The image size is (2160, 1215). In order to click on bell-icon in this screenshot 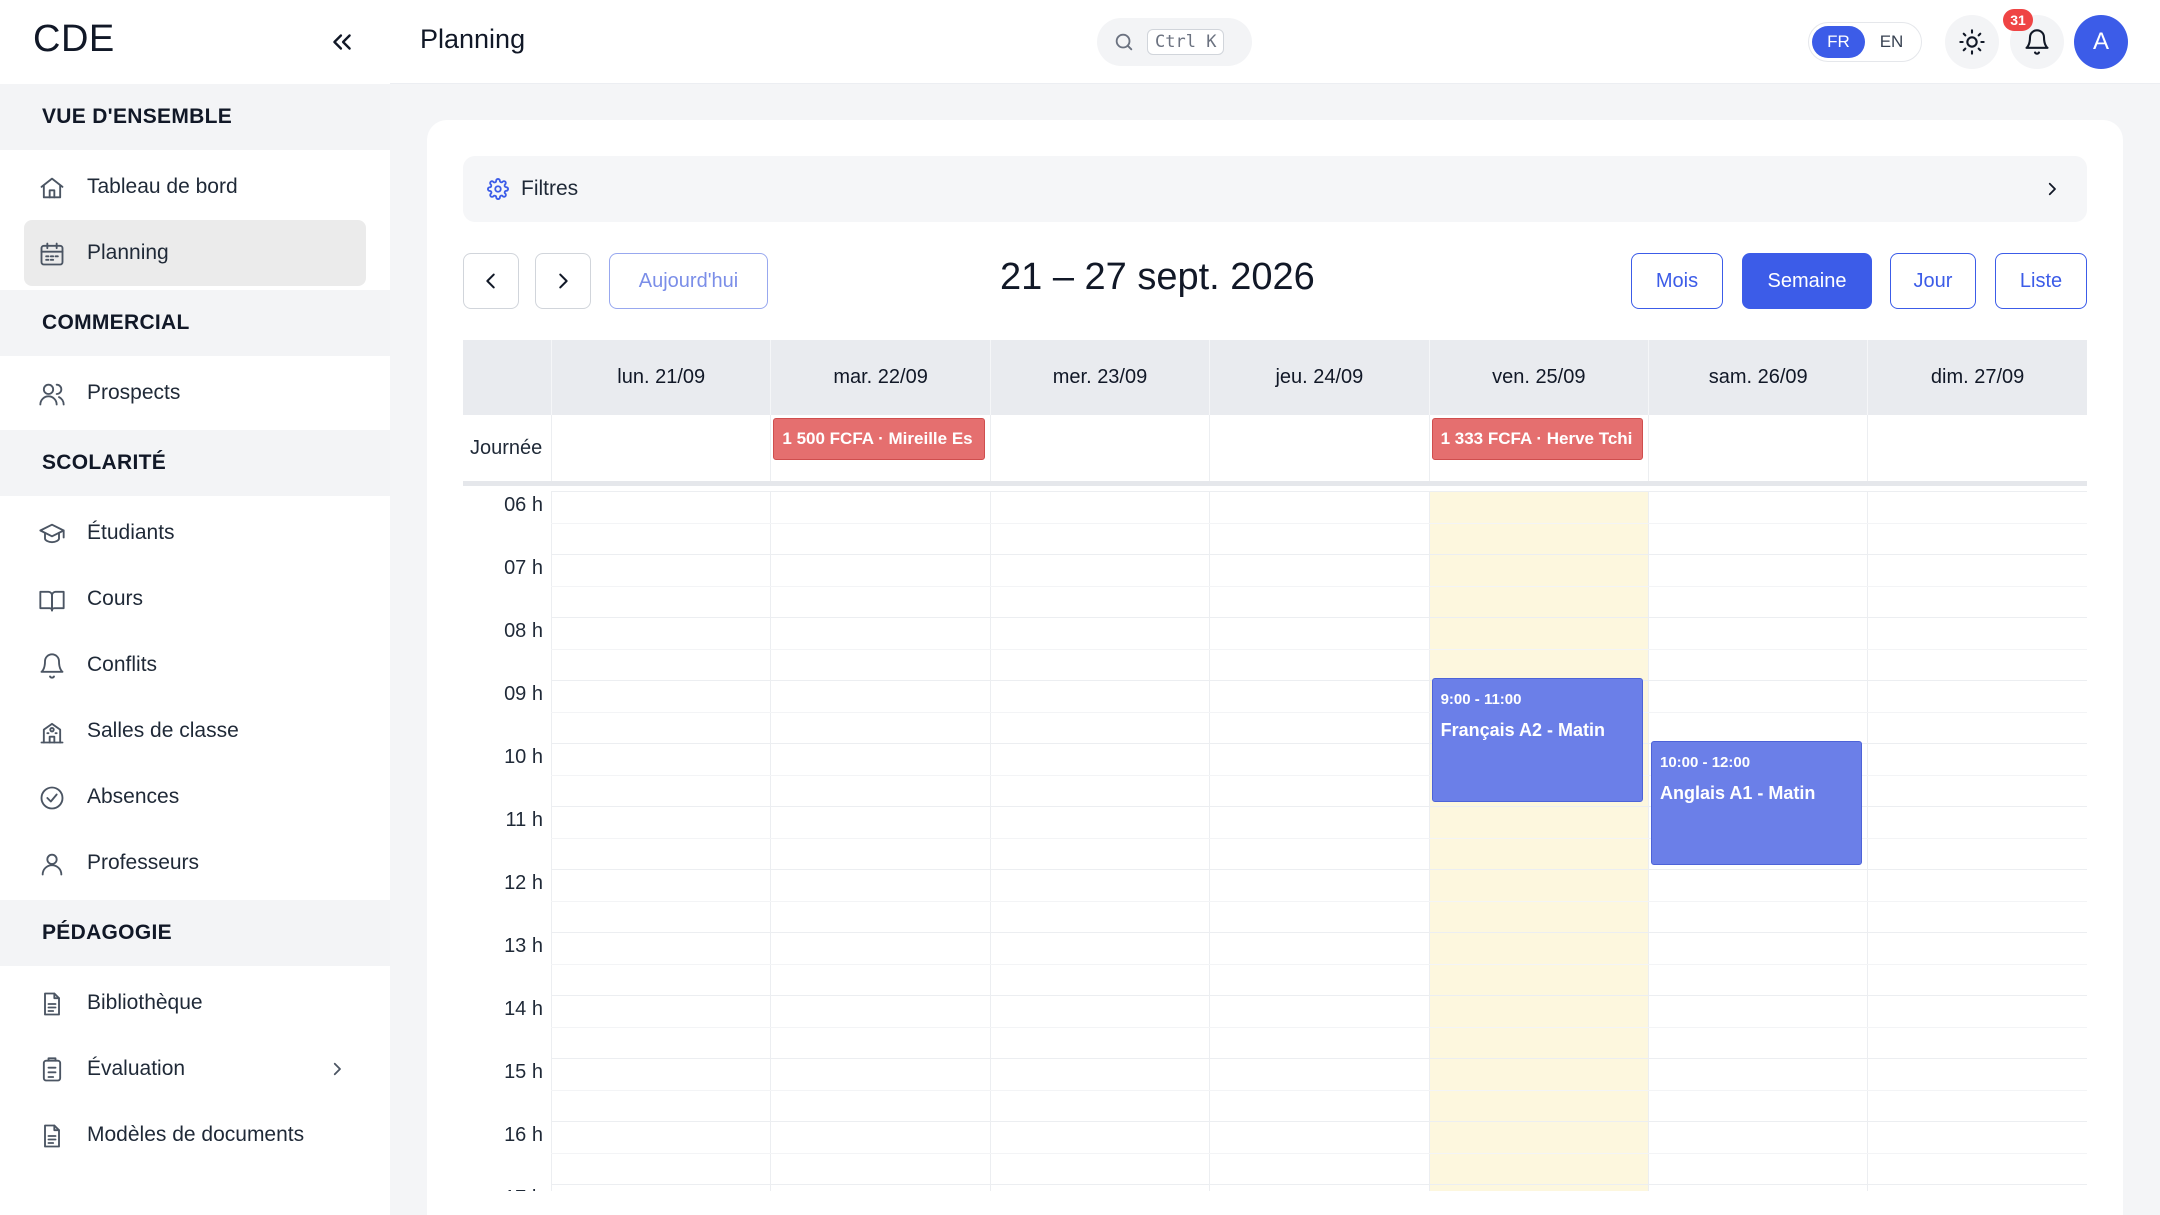, I will do `click(52, 666)`.